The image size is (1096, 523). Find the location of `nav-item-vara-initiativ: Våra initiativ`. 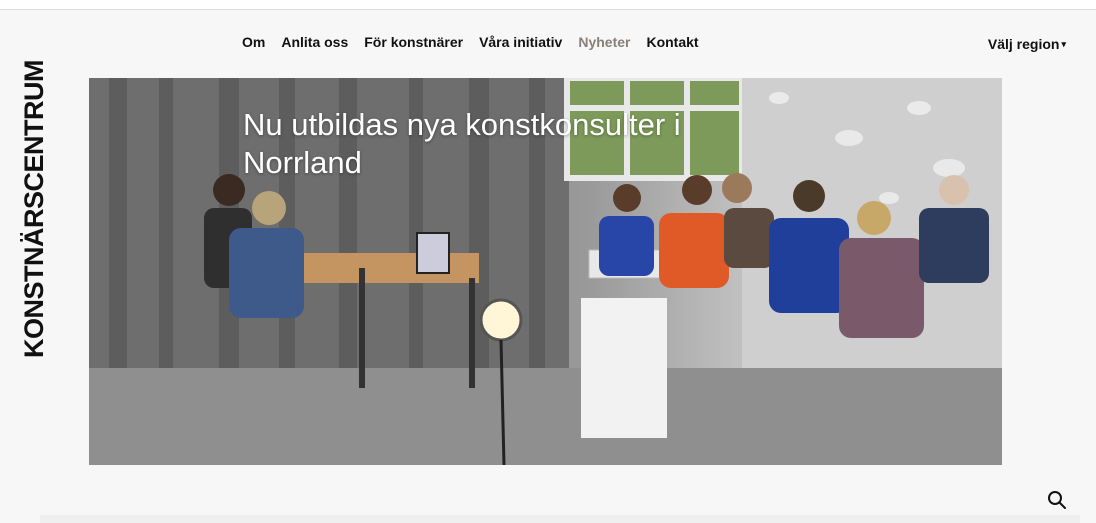

nav-item-vara-initiativ: Våra initiativ is located at coordinates (520, 42).